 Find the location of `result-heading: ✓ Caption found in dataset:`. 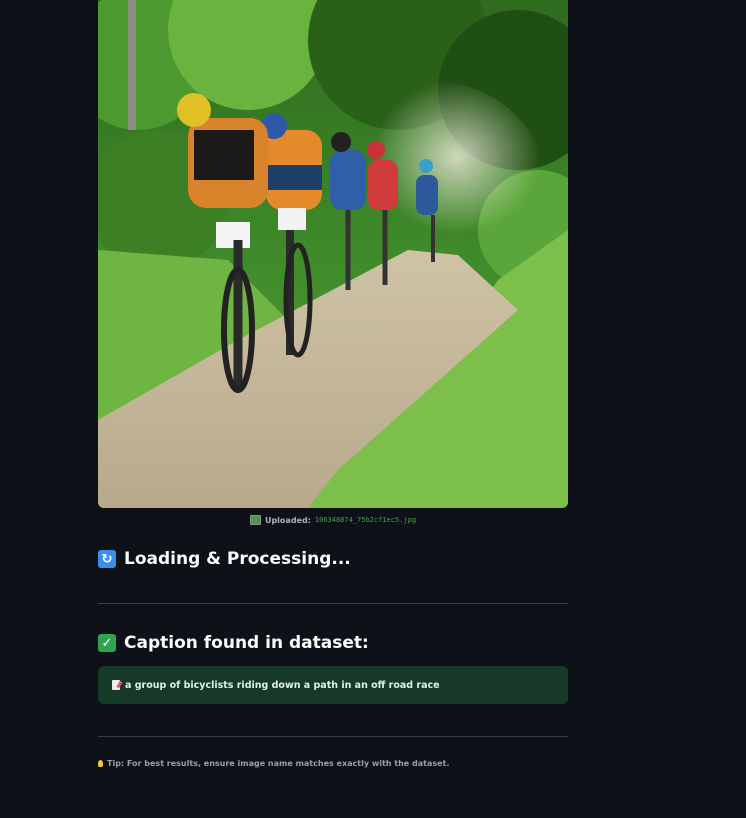

result-heading: ✓ Caption found in dataset: is located at coordinates (233, 643).